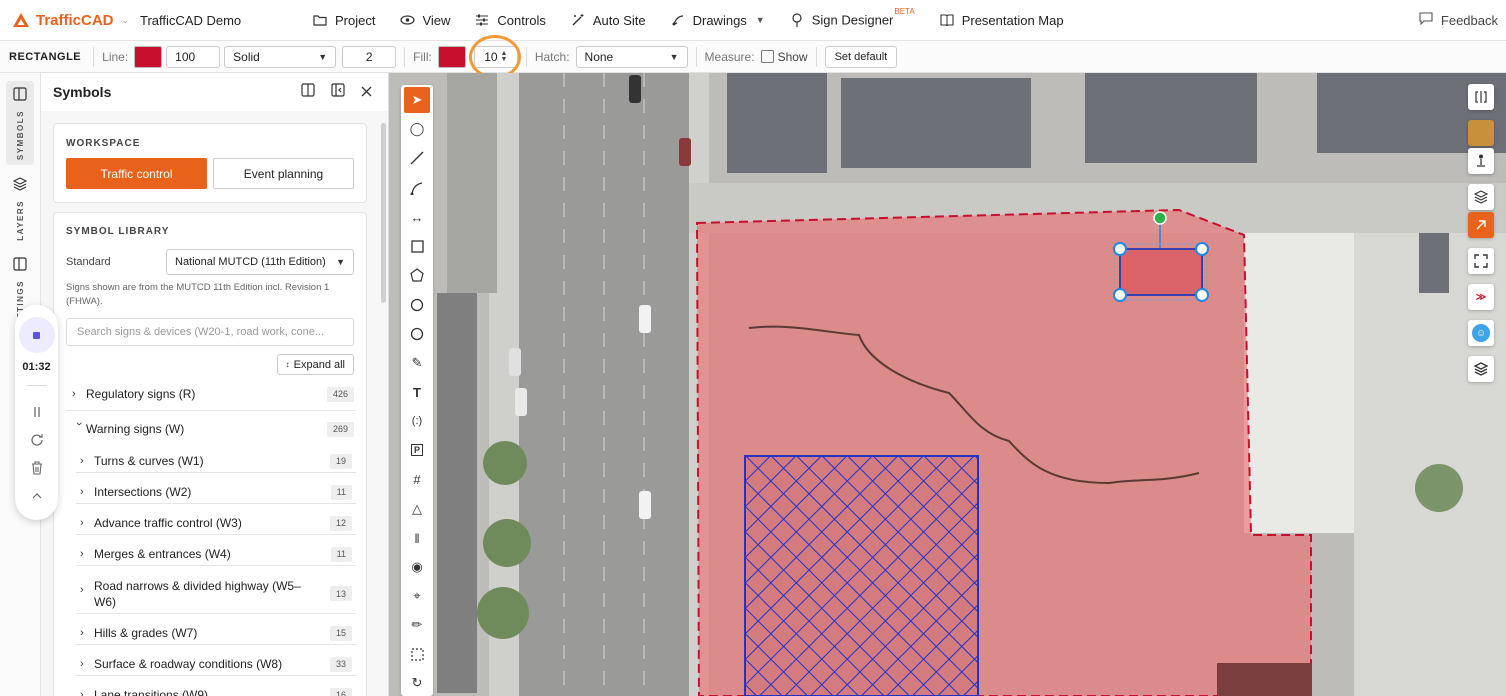  What do you see at coordinates (417, 683) in the screenshot?
I see `rotate-tool-icon: ↻` at bounding box center [417, 683].